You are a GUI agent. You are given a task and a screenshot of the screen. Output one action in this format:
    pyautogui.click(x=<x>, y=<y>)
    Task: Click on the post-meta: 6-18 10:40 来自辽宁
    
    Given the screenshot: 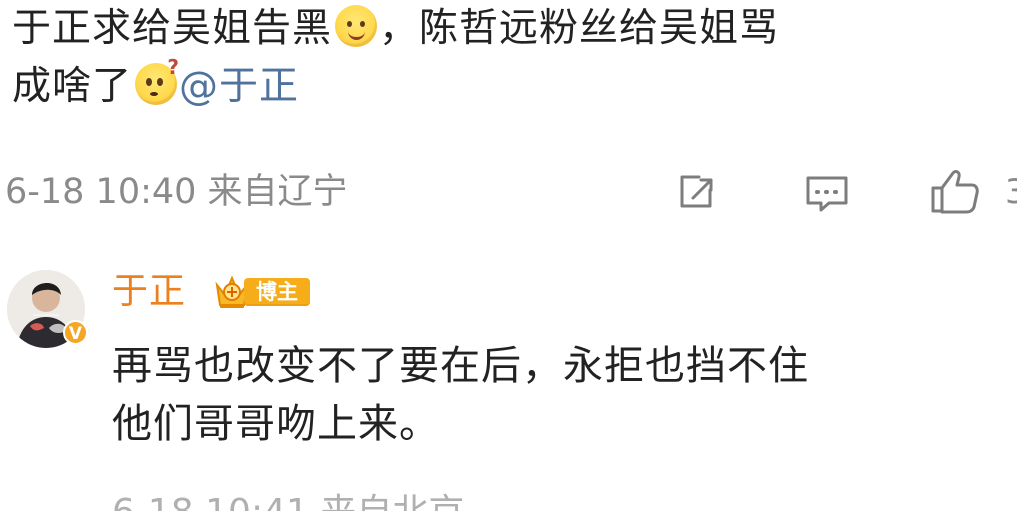 What is the action you would take?
    pyautogui.click(x=176, y=192)
    